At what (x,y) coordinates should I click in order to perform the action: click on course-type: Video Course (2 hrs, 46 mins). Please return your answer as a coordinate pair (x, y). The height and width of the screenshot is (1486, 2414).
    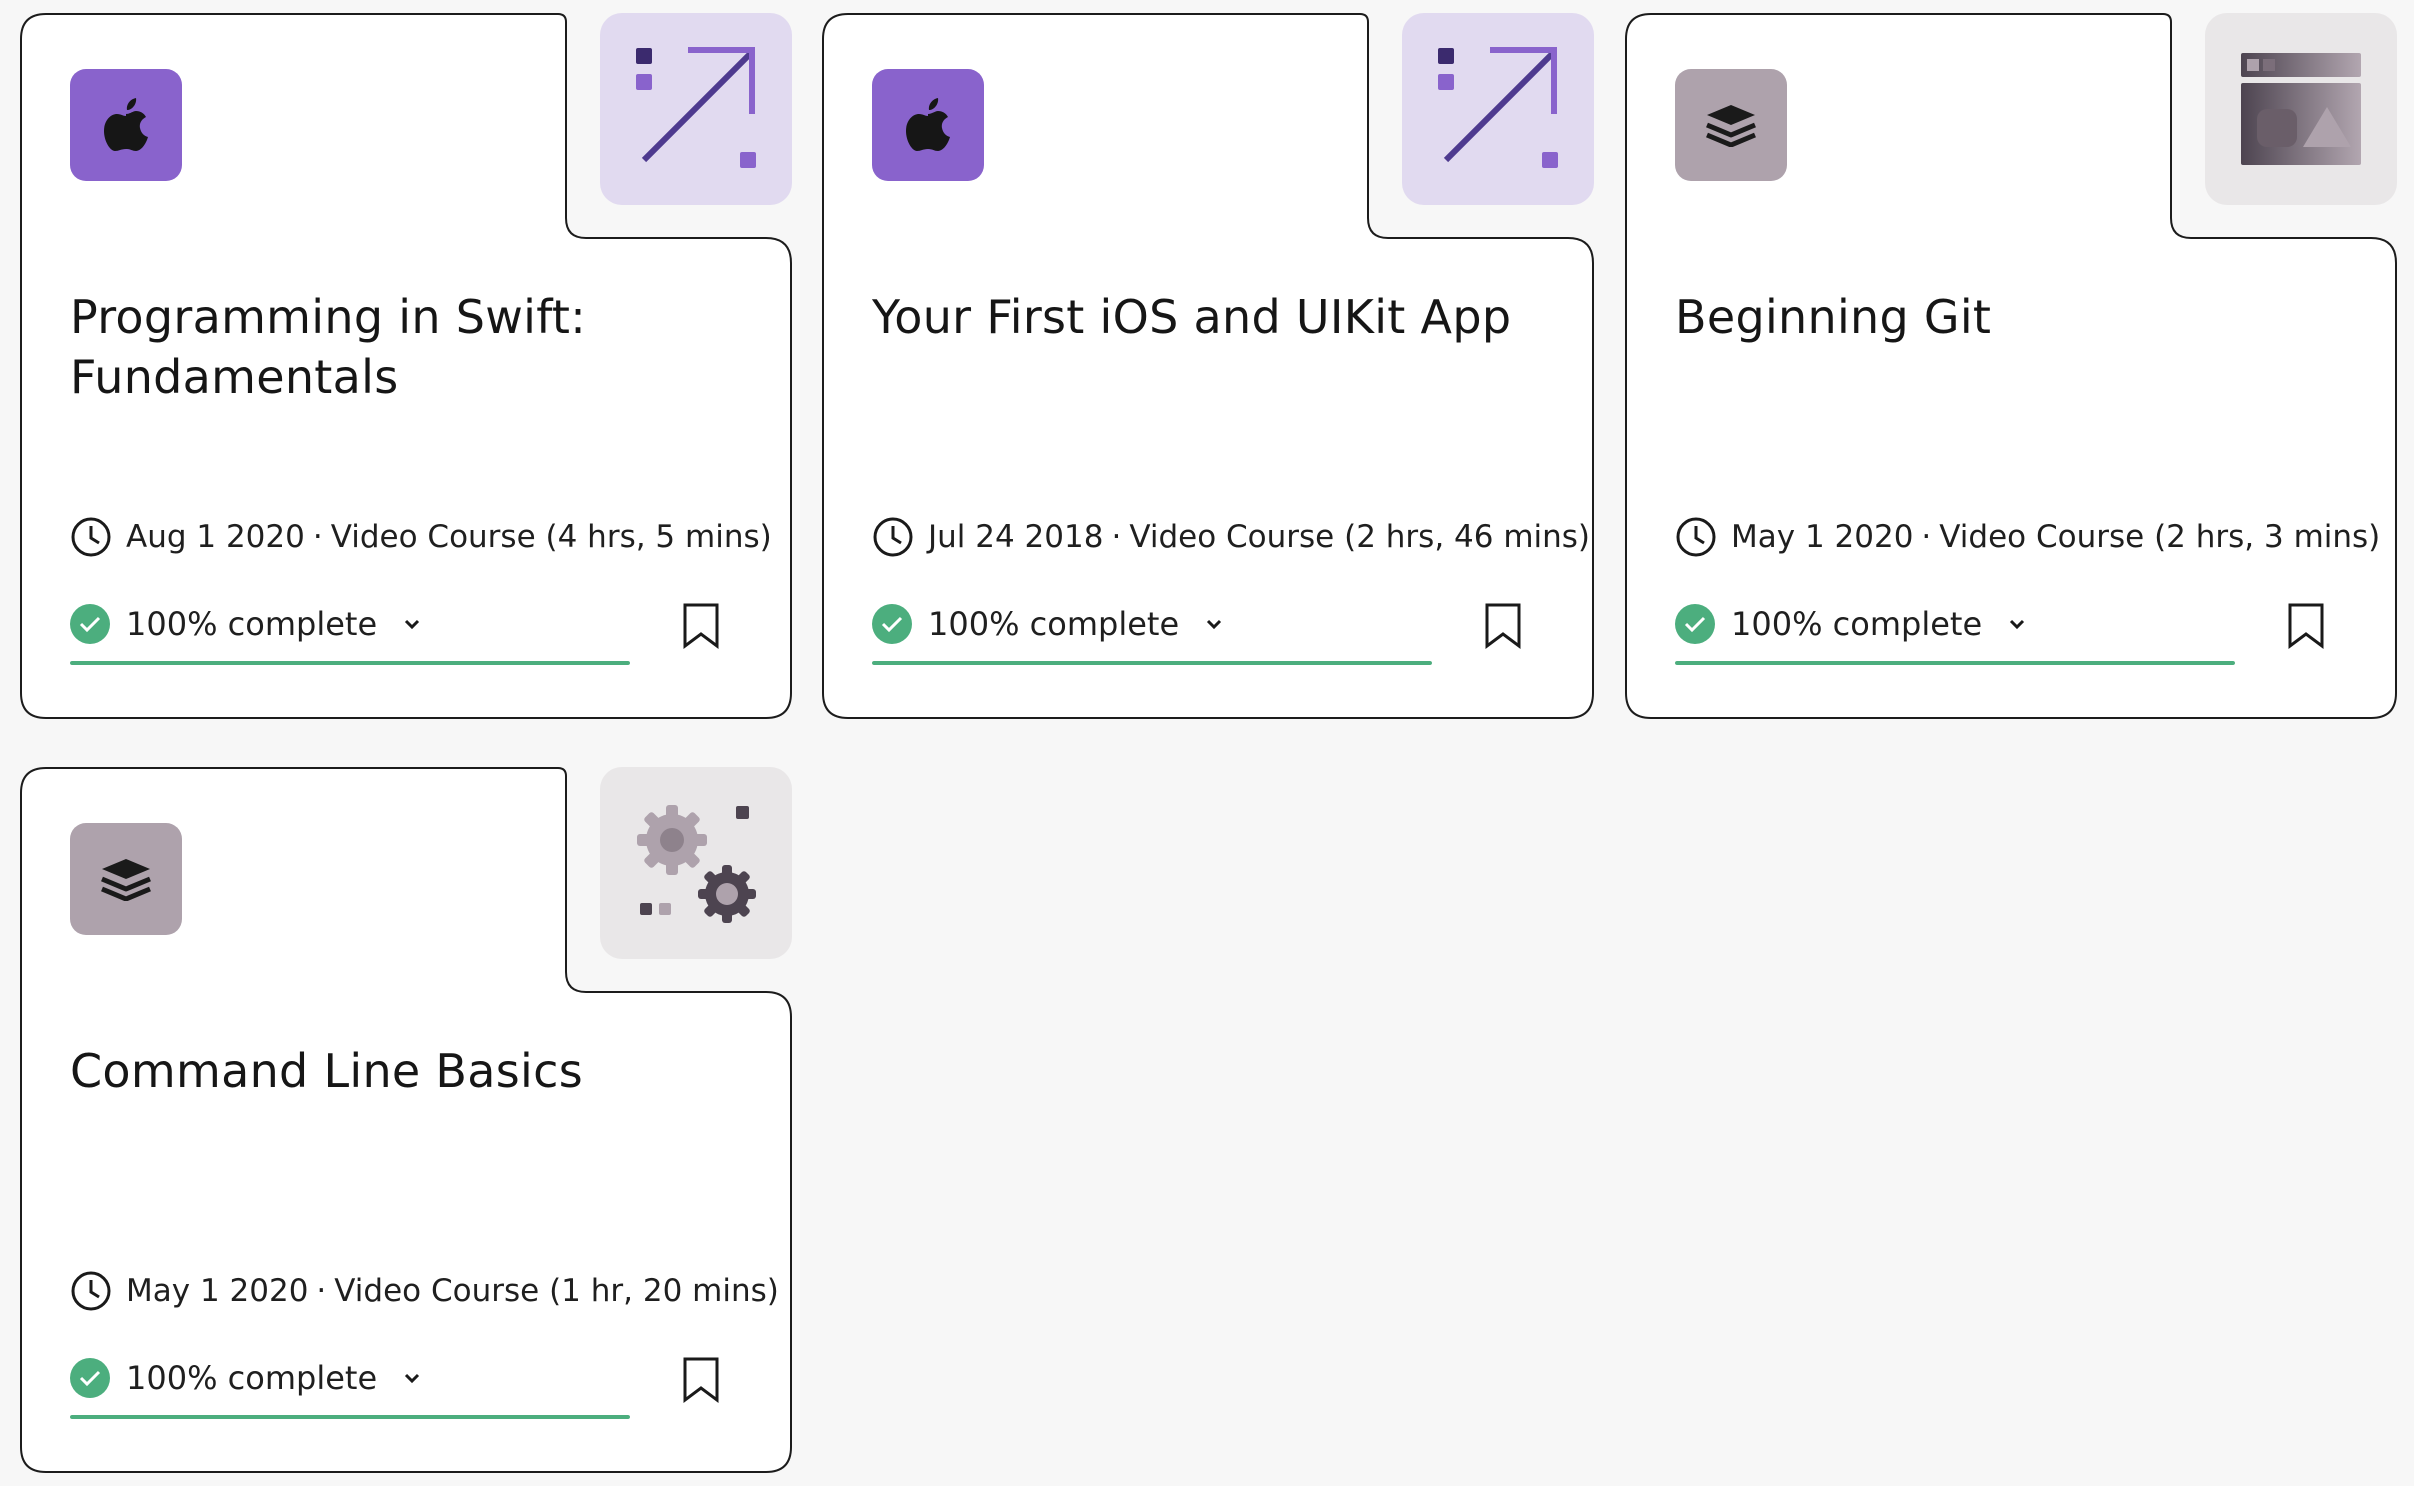
    Looking at the image, I should click on (1360, 537).